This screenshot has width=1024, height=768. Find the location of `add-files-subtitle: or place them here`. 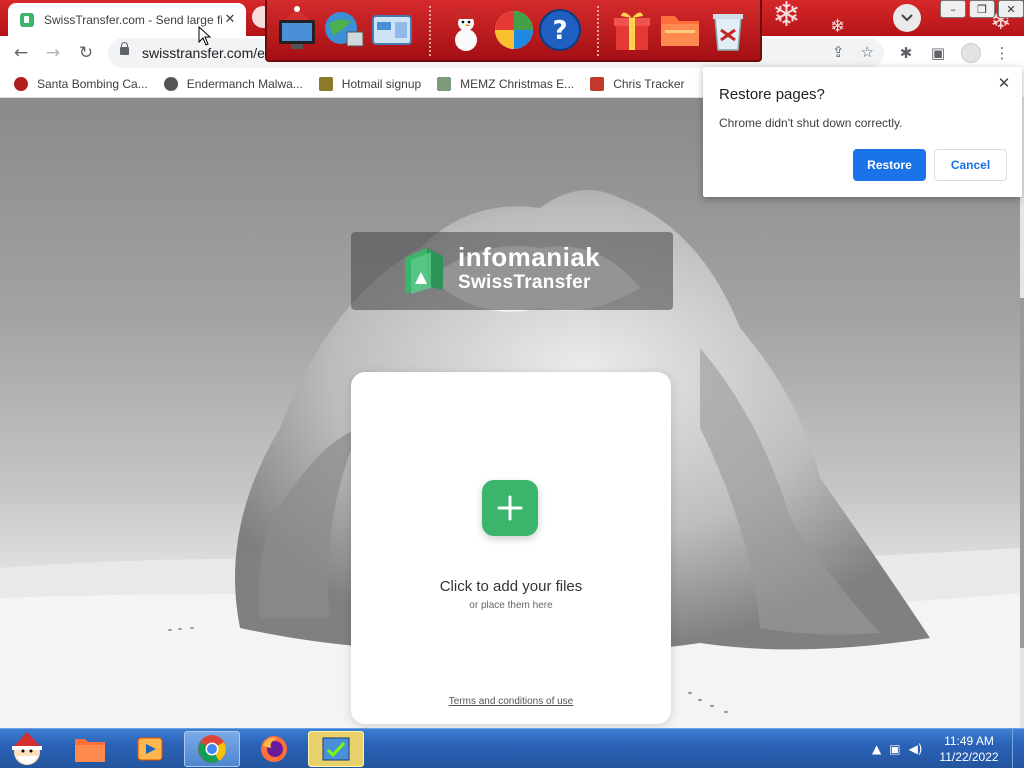

add-files-subtitle: or place them here is located at coordinates (511, 605).